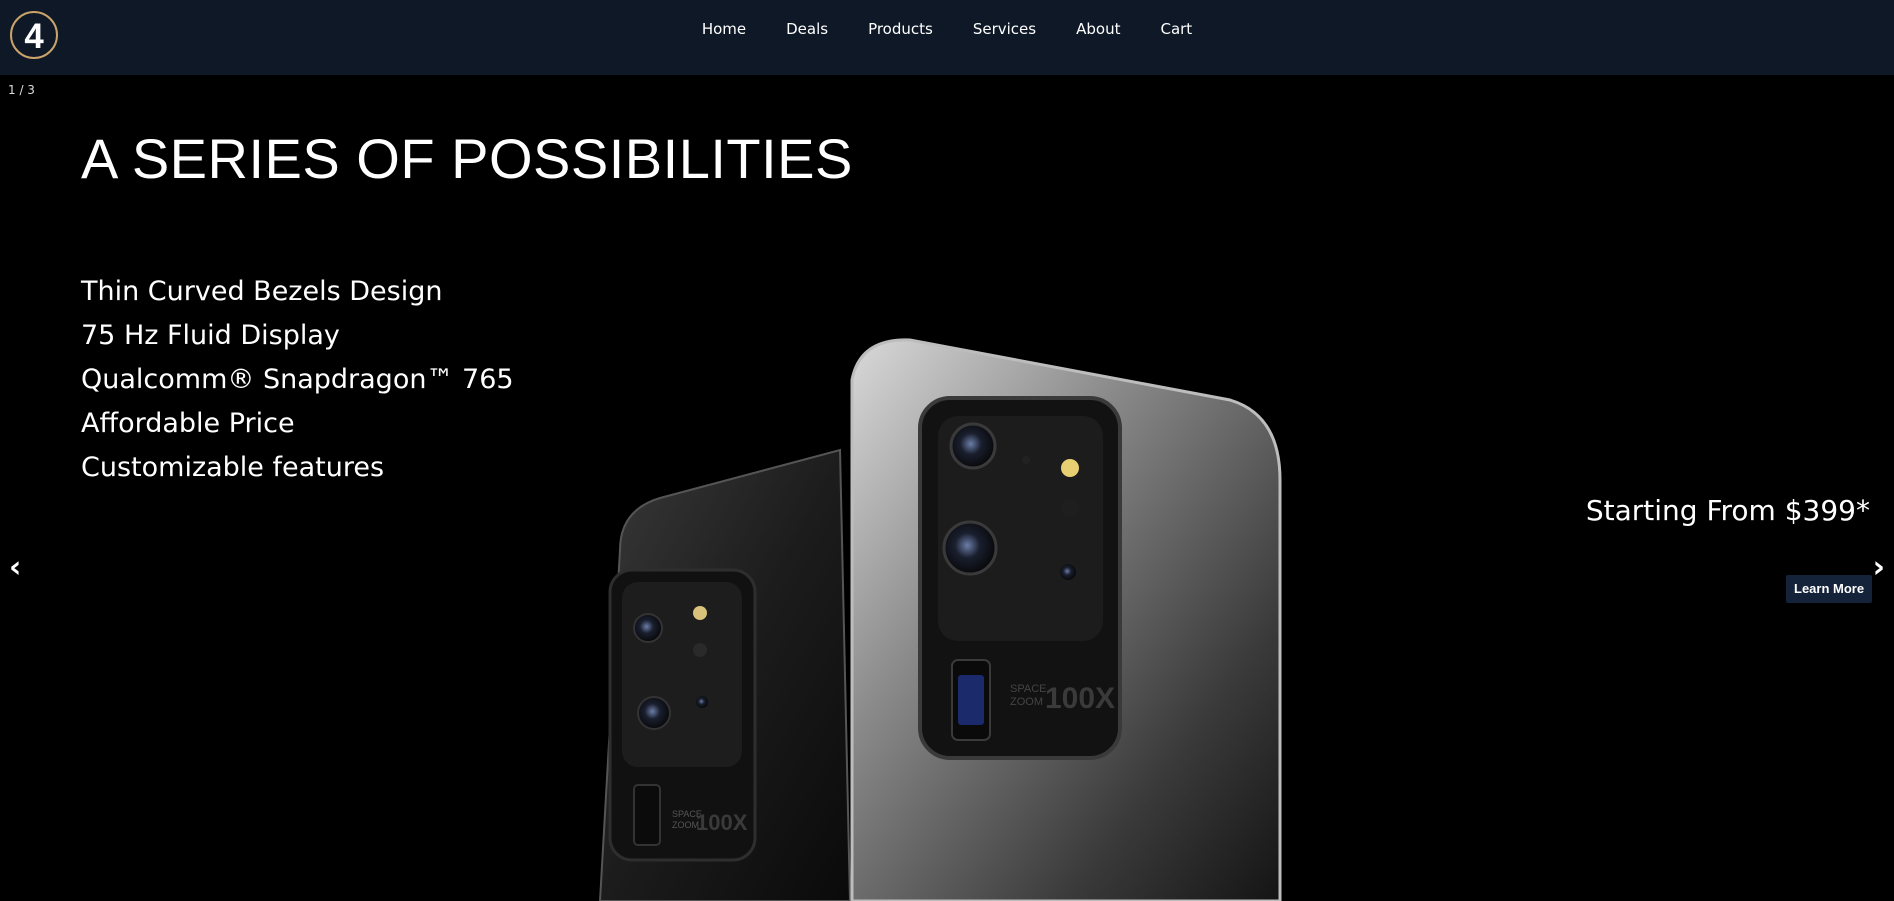 This screenshot has height=901, width=1894. What do you see at coordinates (807, 29) in the screenshot?
I see `nav-link-deals: Deals` at bounding box center [807, 29].